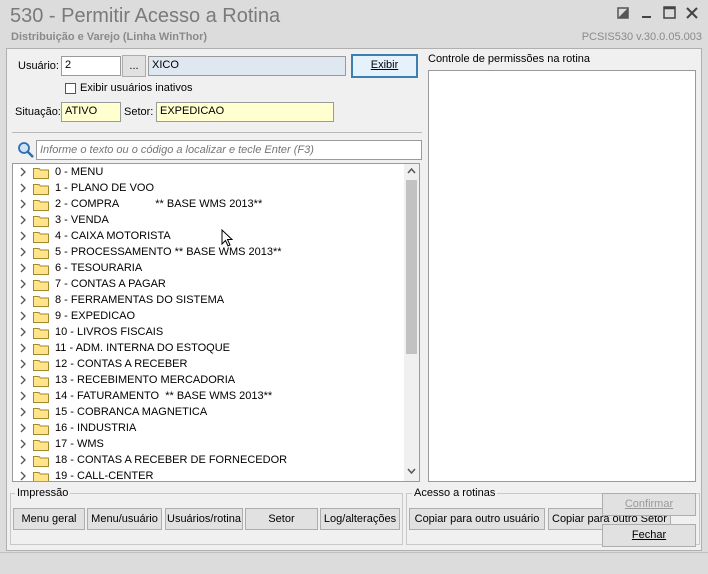 The image size is (708, 574). Describe the element at coordinates (209, 429) in the screenshot. I see `tree-item: 16 - INDUSTRIA` at that location.